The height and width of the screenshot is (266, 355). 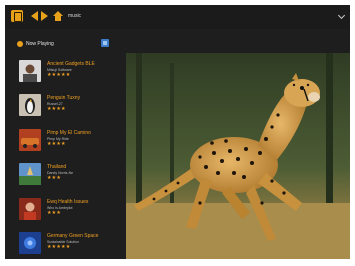 I want to click on back-arrow-icon, so click(x=34, y=16).